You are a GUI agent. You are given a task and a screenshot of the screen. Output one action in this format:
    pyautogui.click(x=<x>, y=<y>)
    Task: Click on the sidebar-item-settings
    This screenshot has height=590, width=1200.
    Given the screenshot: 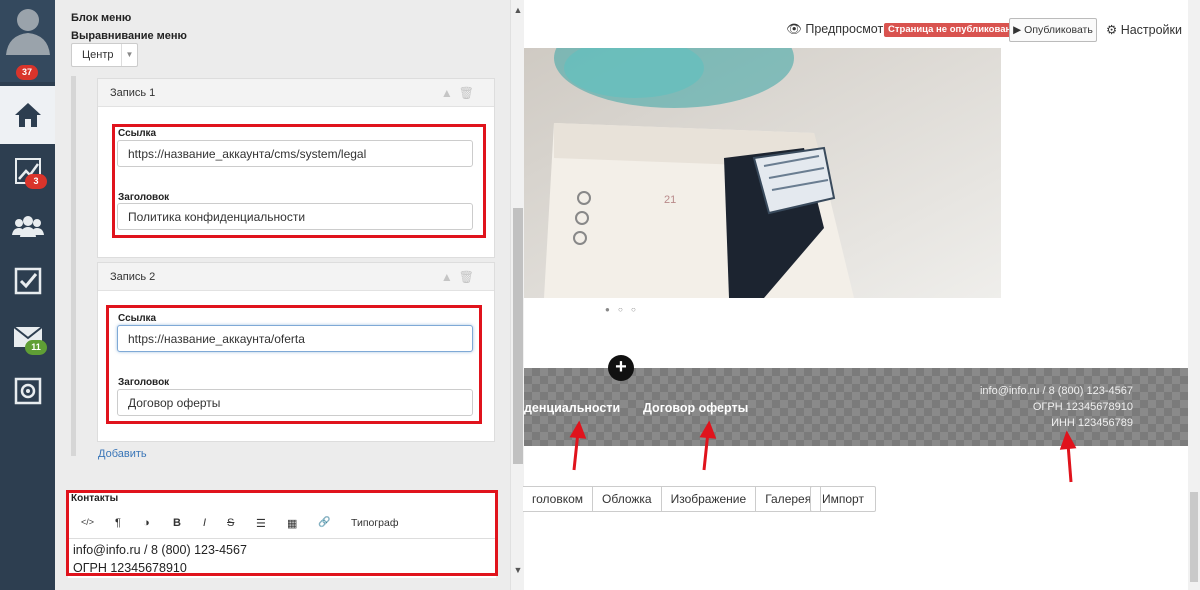 What is the action you would take?
    pyautogui.click(x=27, y=391)
    